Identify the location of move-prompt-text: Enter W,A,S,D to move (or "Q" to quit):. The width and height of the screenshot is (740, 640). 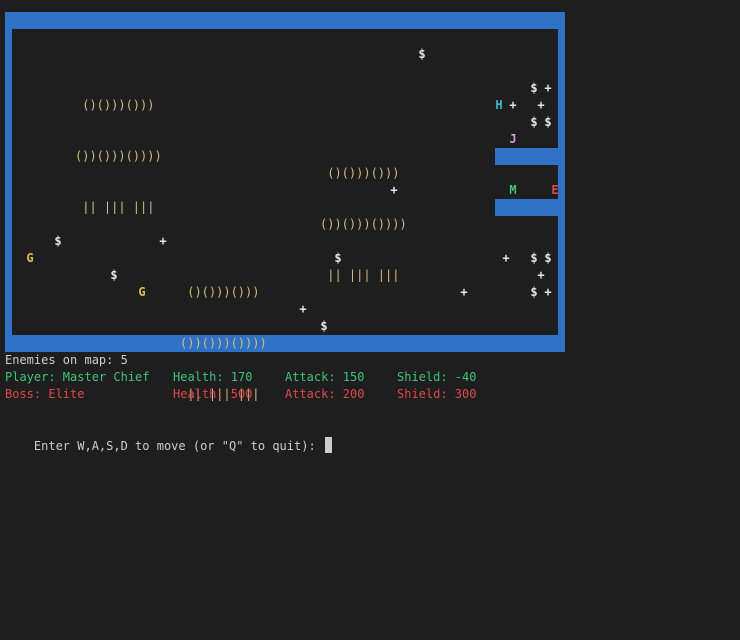
(178, 446).